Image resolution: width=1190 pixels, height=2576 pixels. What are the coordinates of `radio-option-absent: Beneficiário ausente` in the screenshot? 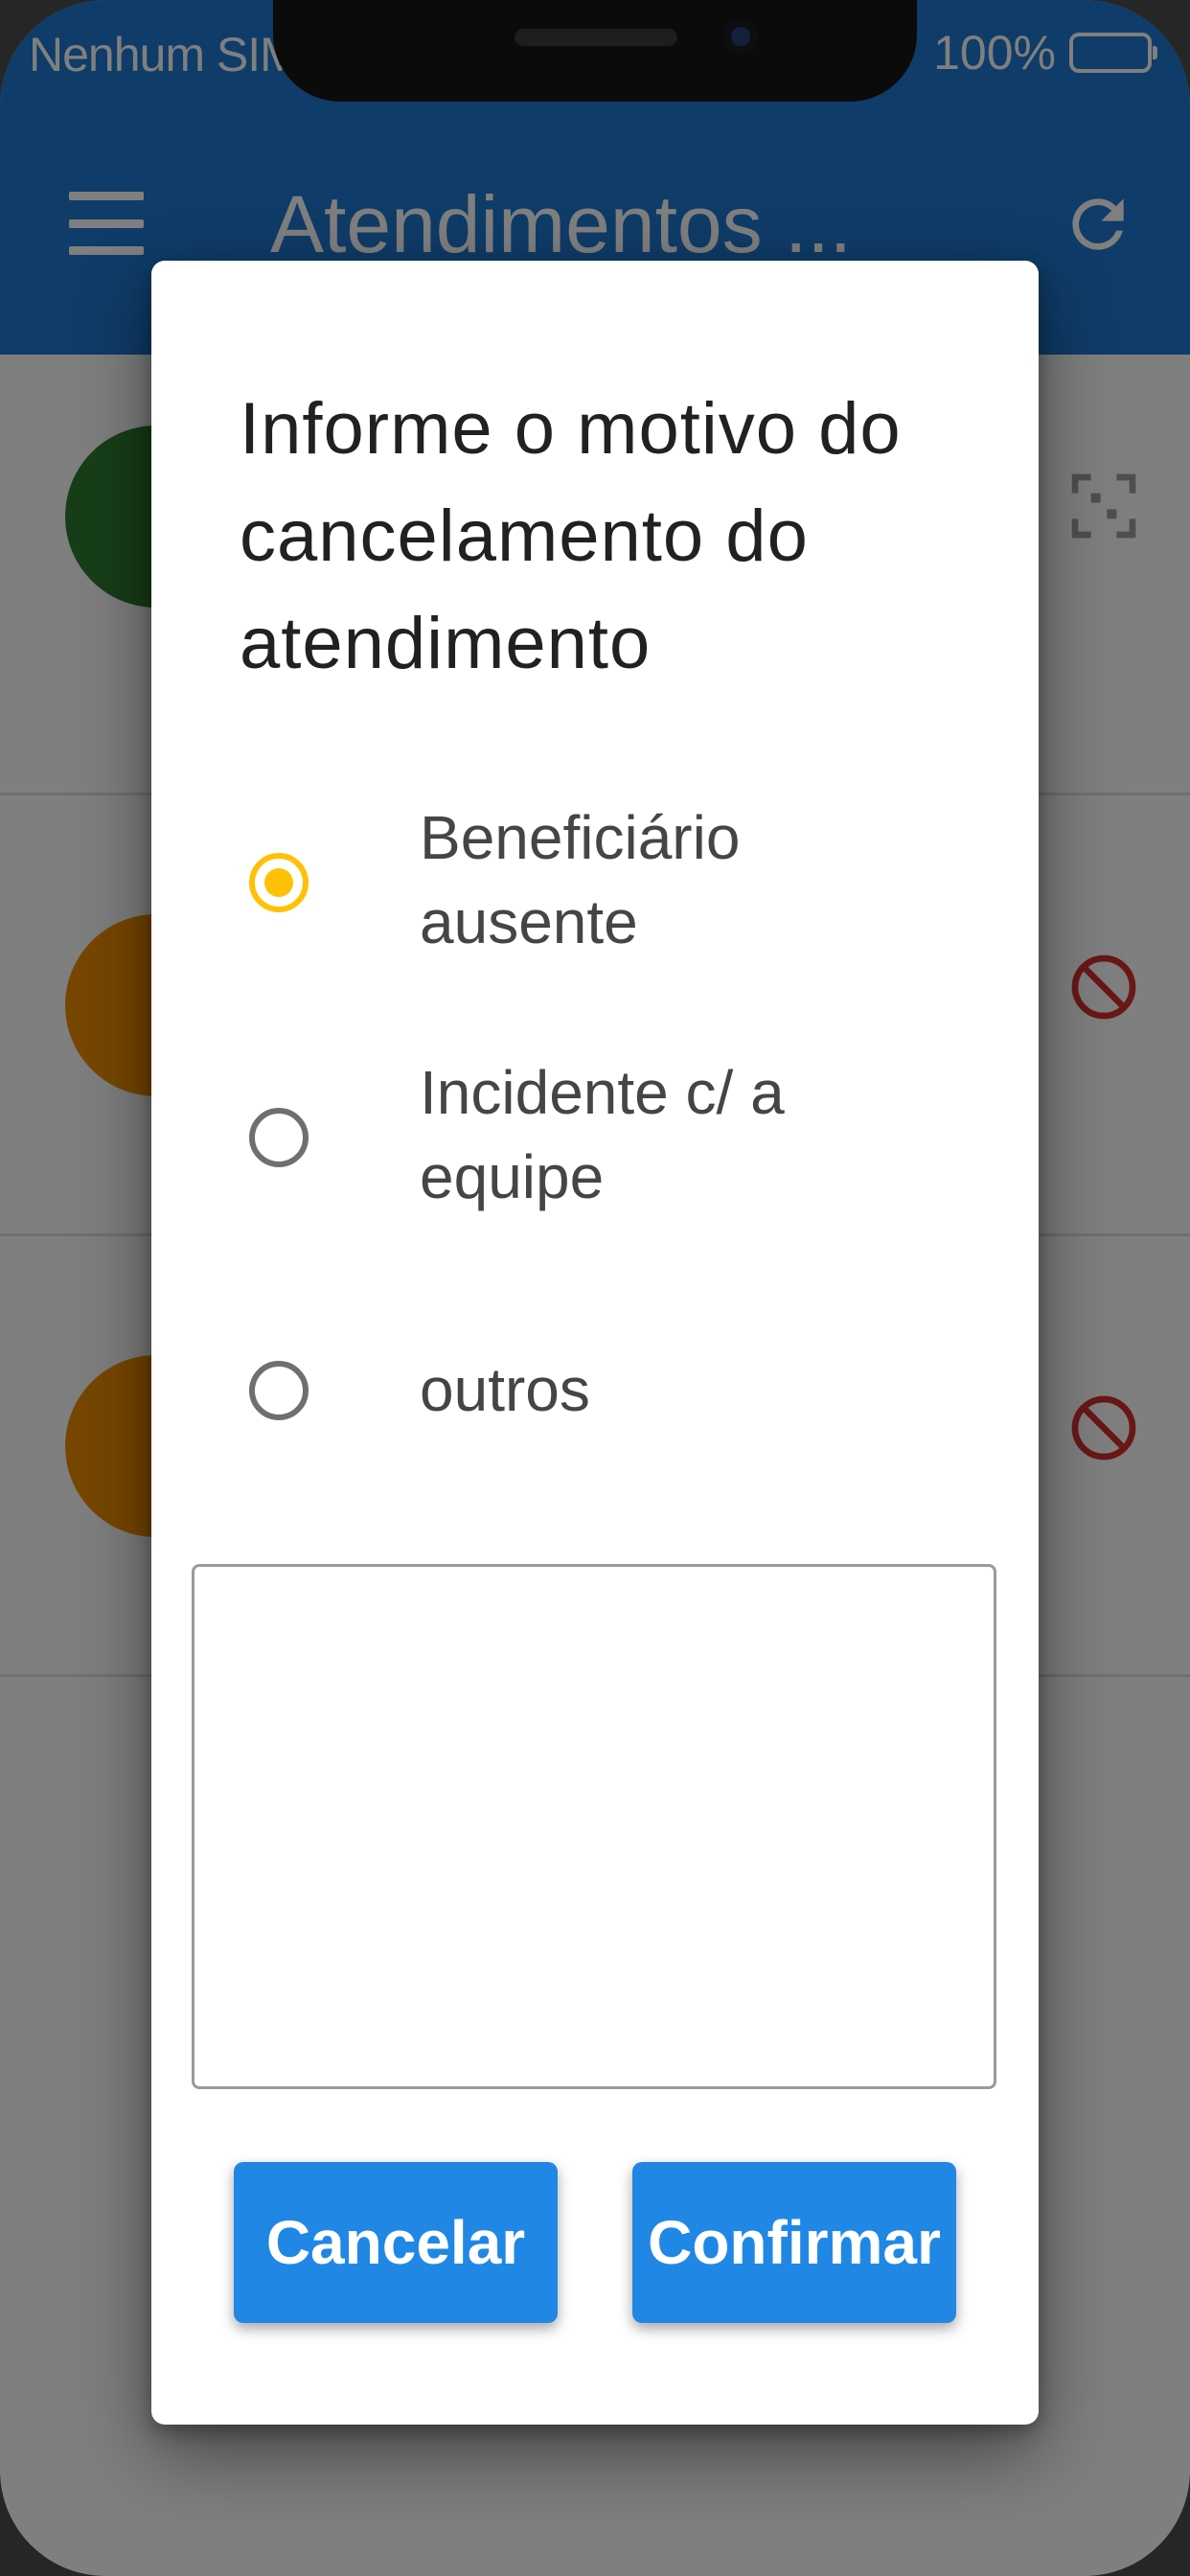 It's located at (595, 900).